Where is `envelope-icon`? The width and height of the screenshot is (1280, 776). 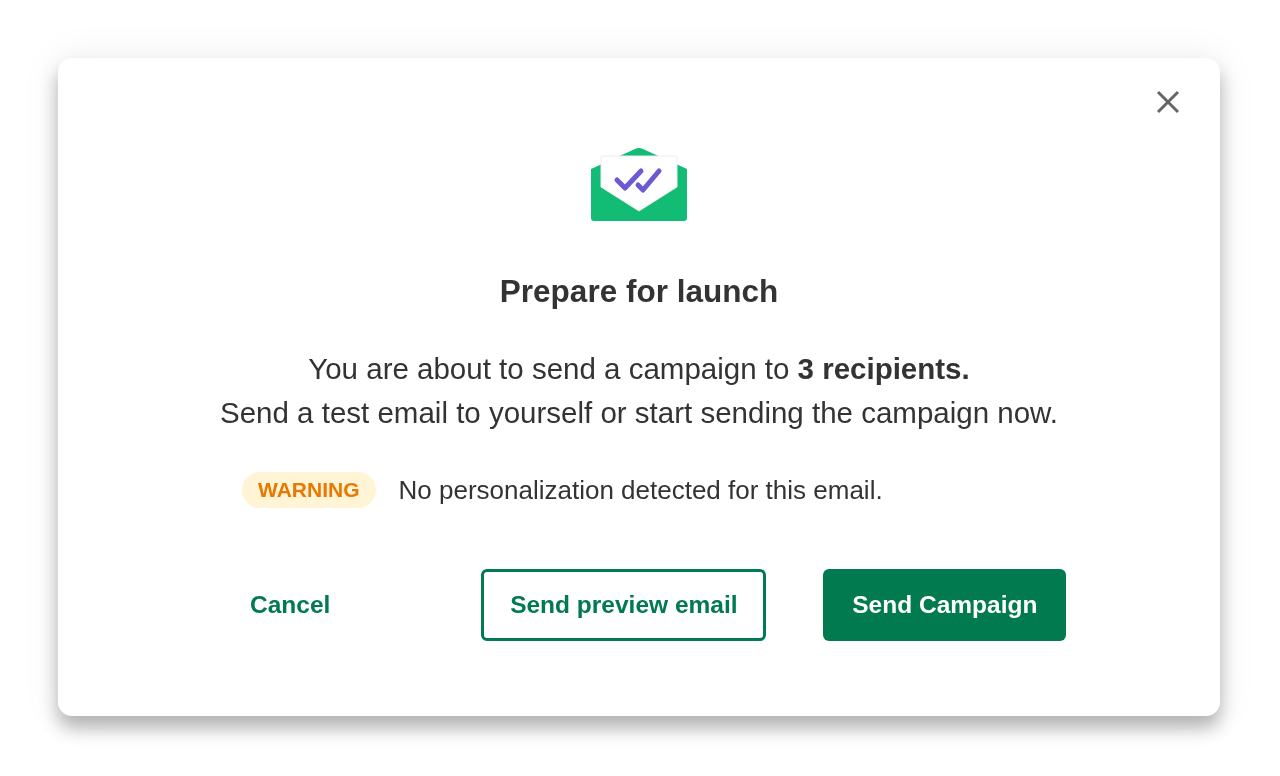
envelope-icon is located at coordinates (639, 184).